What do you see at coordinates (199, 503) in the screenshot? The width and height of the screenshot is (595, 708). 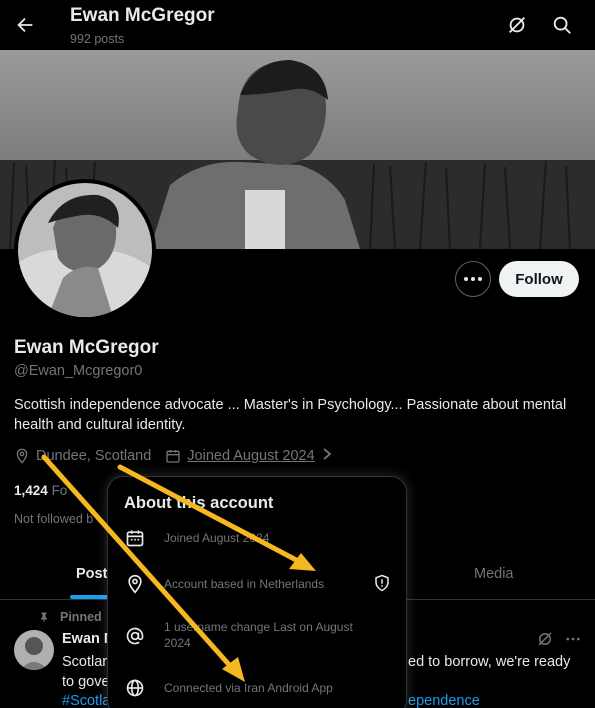 I see `popover-title: About this account` at bounding box center [199, 503].